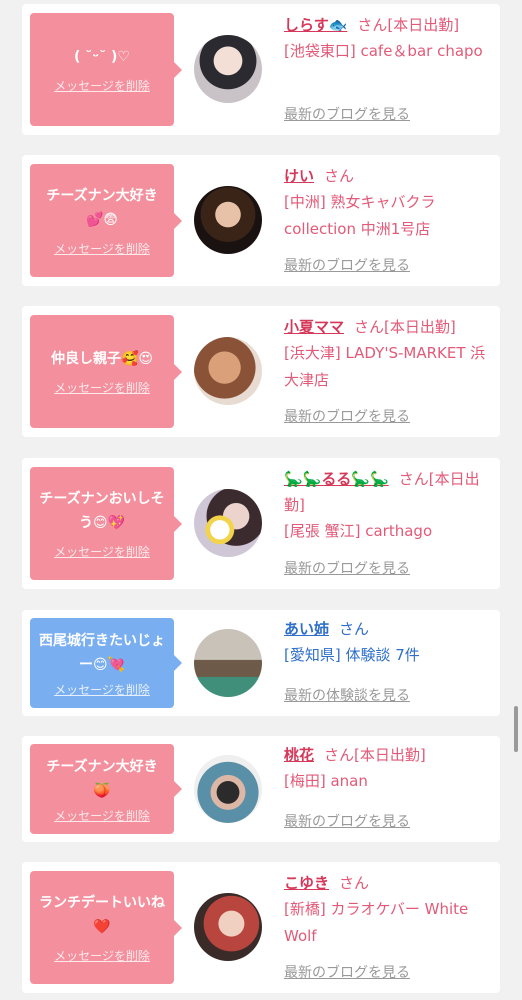 Image resolution: width=522 pixels, height=1000 pixels. What do you see at coordinates (516, 729) in the screenshot?
I see `scrollbar` at bounding box center [516, 729].